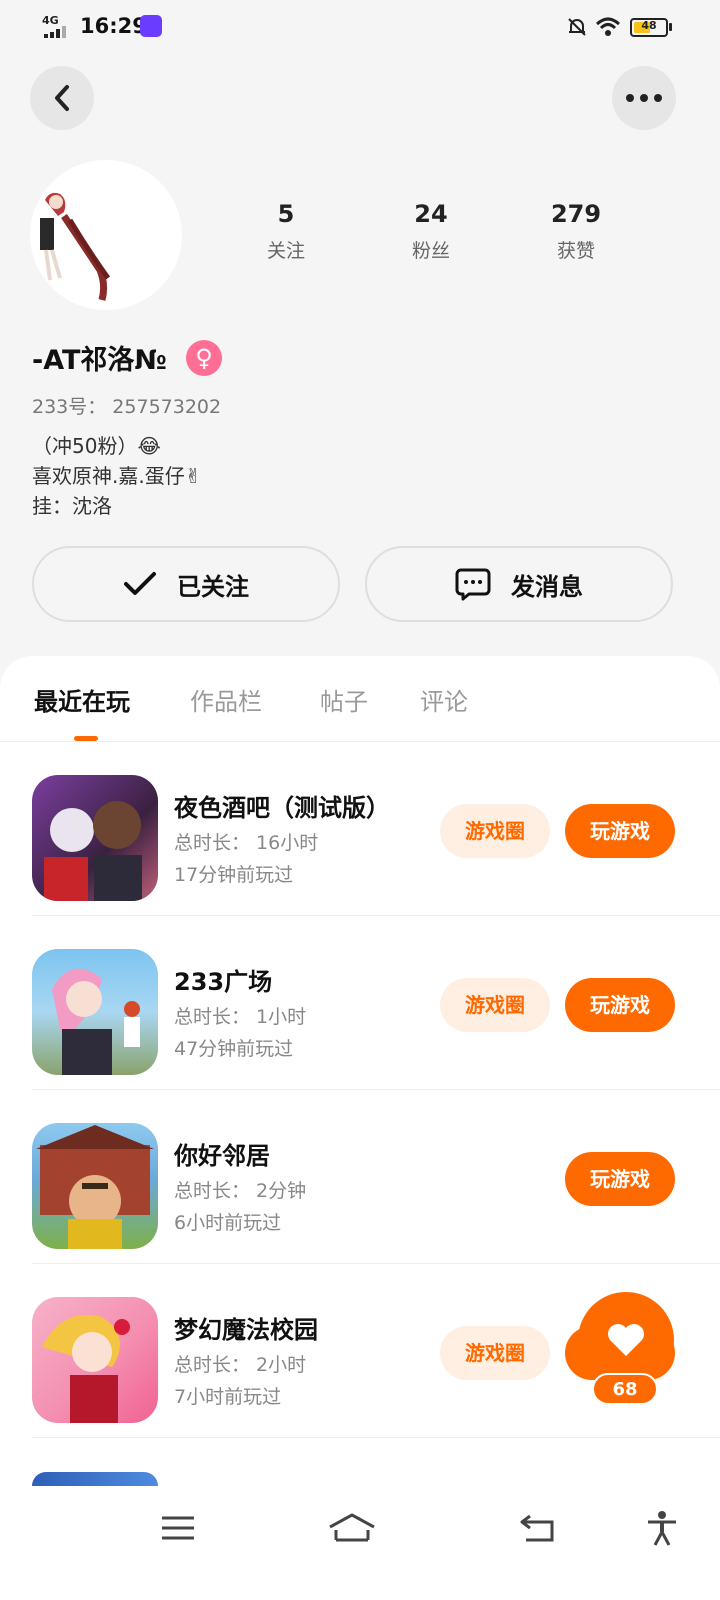 Image resolution: width=720 pixels, height=1600 pixels. What do you see at coordinates (360, 28) in the screenshot?
I see `status-bar: 4G 16:29 48` at bounding box center [360, 28].